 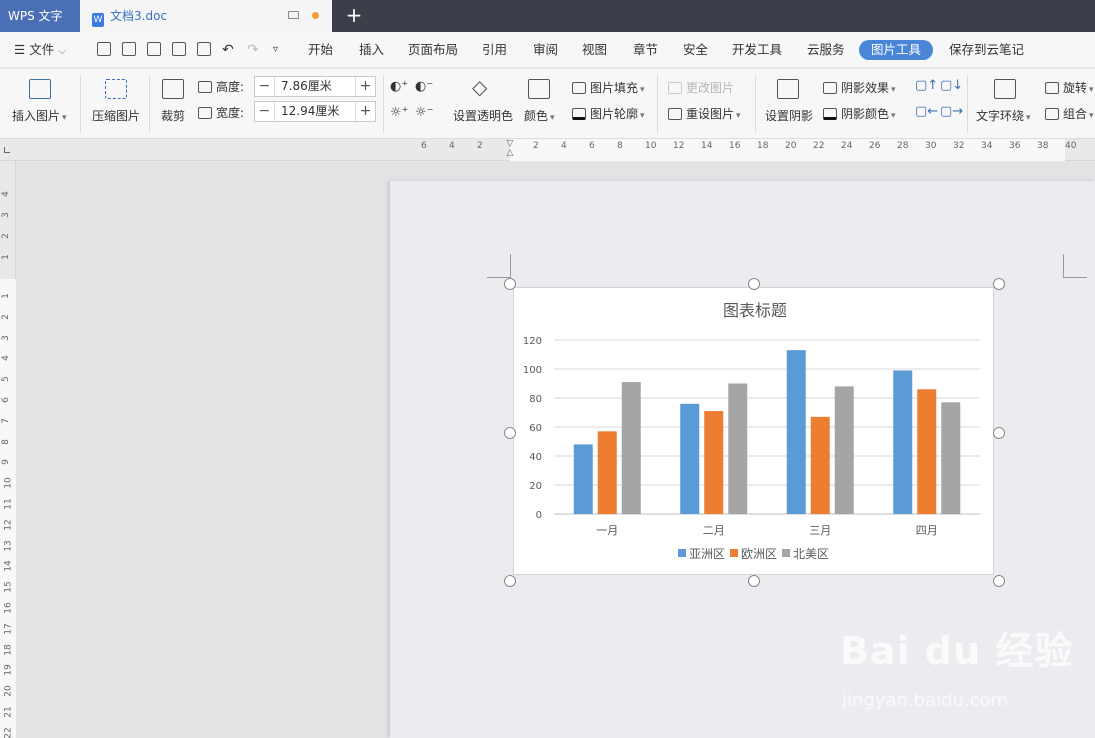 What do you see at coordinates (306, 86) in the screenshot?
I see `height-value: 7.86厘米` at bounding box center [306, 86].